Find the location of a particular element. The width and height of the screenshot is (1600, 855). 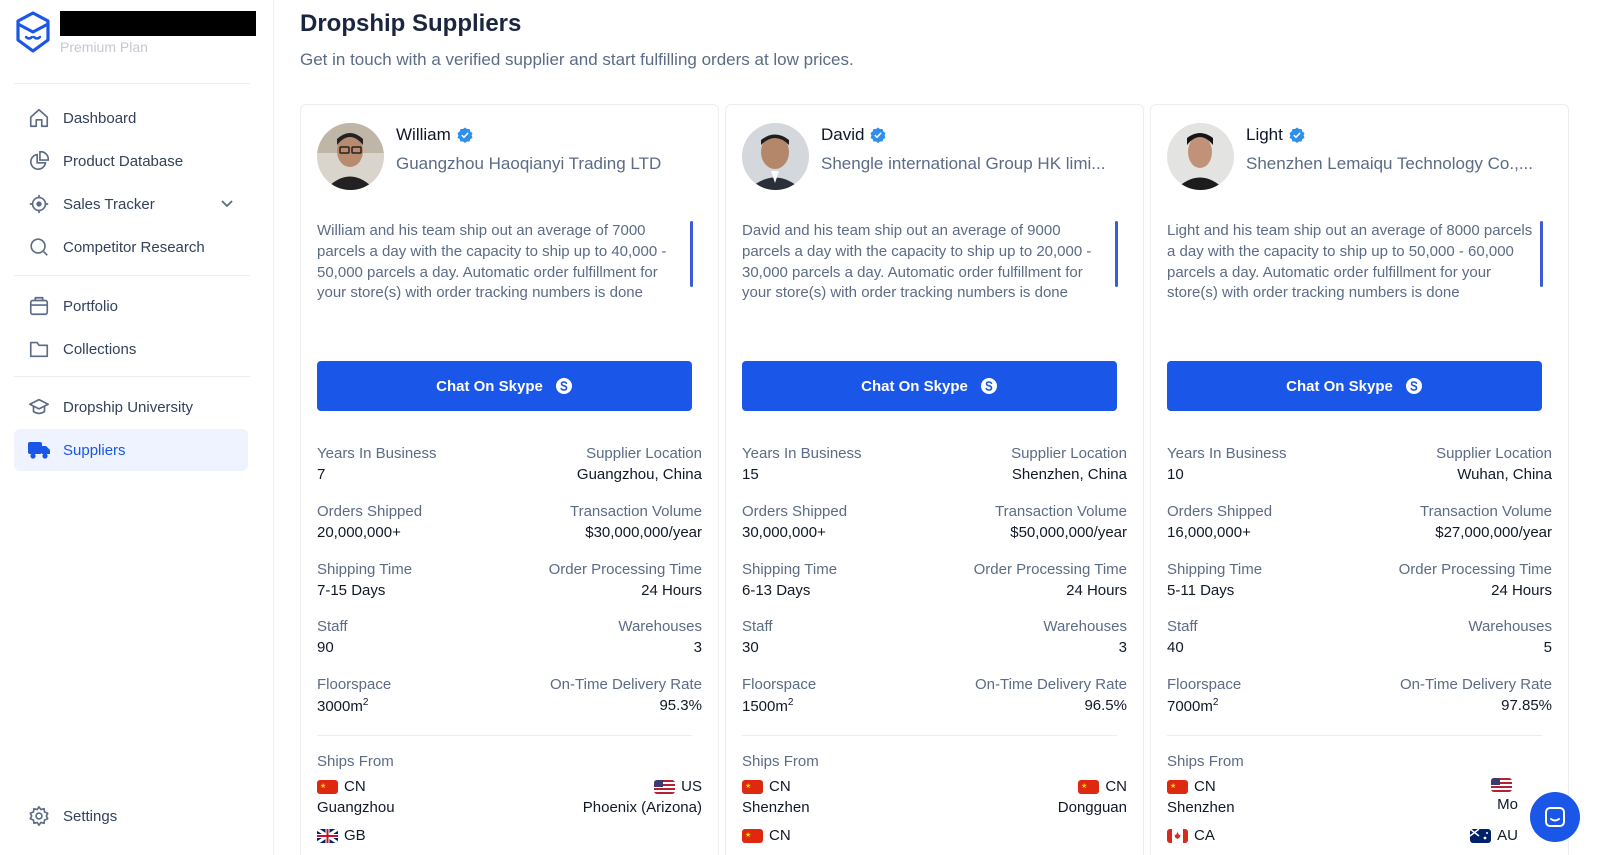

chevron-down-icon is located at coordinates (227, 205).